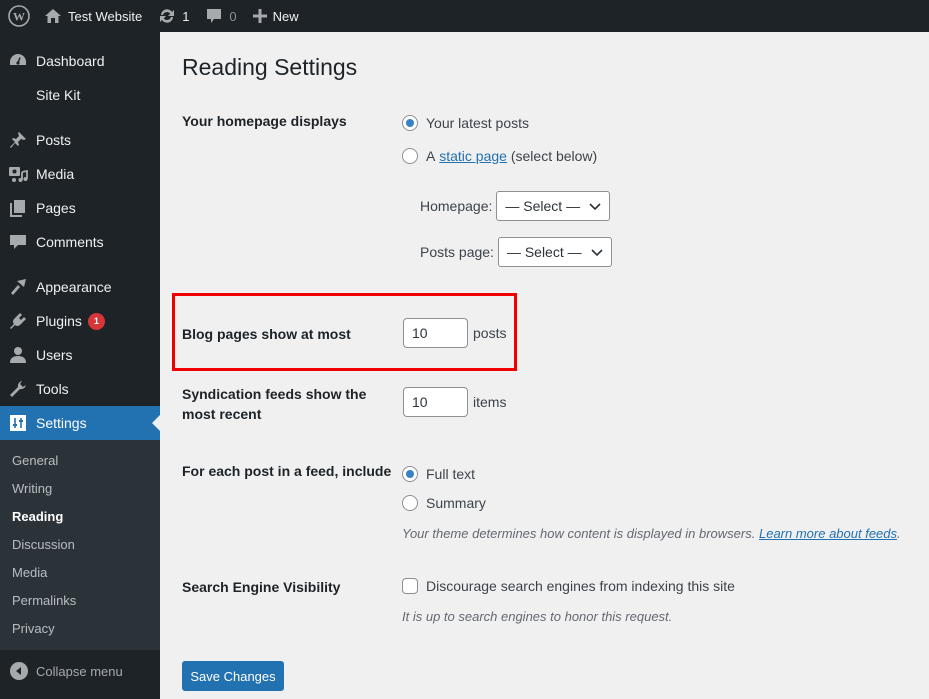 Image resolution: width=929 pixels, height=699 pixels. I want to click on wordpress-logo-icon: W, so click(19, 16).